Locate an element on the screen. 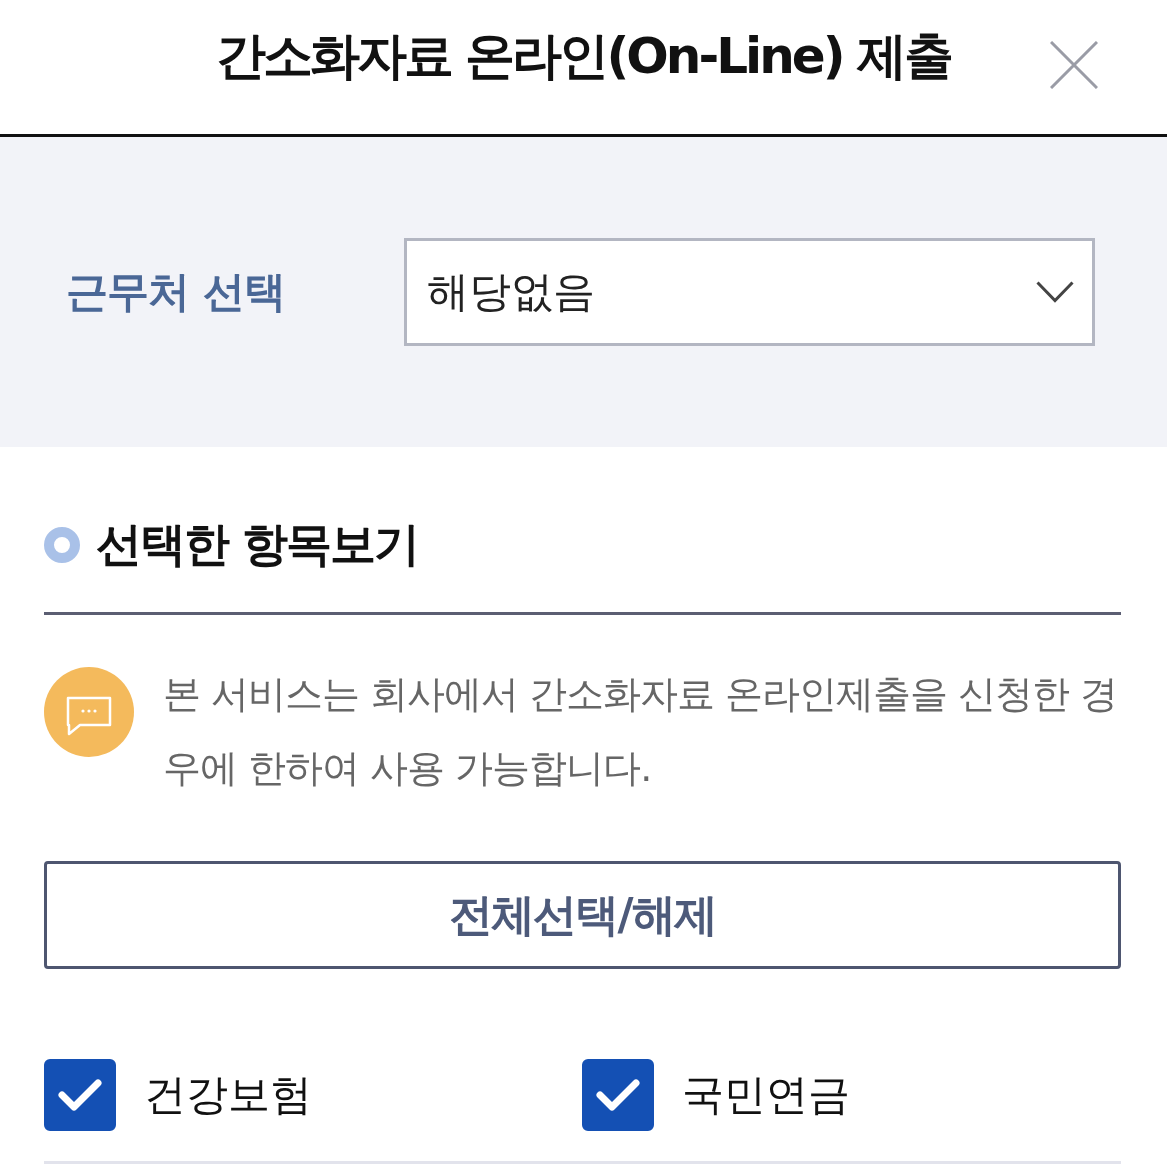 This screenshot has height=1167, width=1167. select-all-button: 전체선택/해제 is located at coordinates (582, 915).